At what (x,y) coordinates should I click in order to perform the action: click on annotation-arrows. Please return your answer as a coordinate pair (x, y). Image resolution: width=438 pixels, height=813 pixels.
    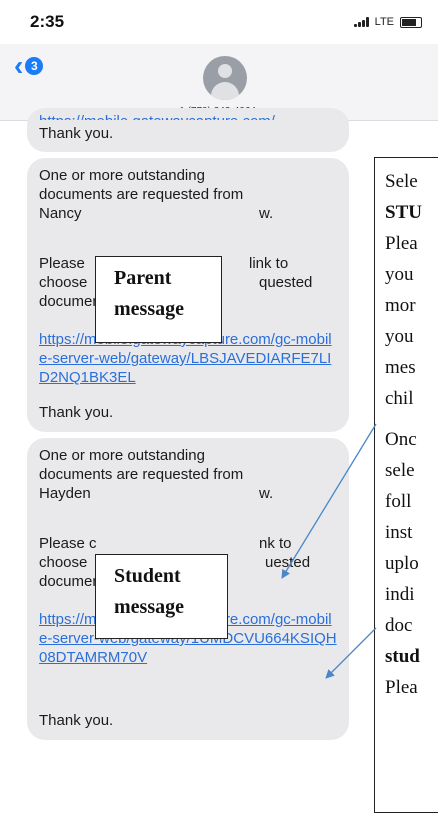
    Looking at the image, I should click on (329, 551).